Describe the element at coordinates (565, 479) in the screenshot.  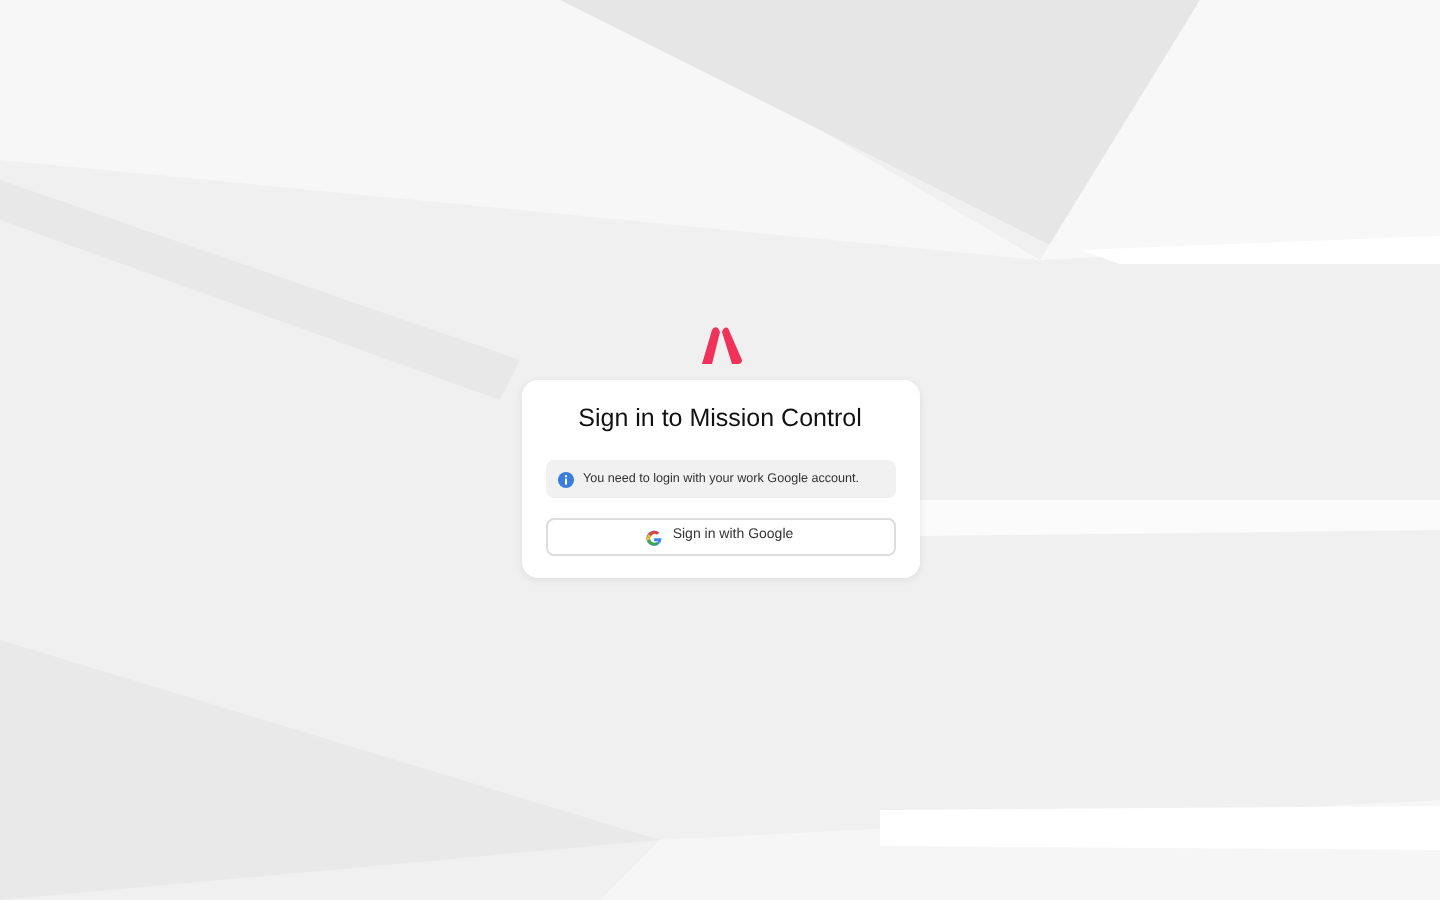
I see `info-icon` at that location.